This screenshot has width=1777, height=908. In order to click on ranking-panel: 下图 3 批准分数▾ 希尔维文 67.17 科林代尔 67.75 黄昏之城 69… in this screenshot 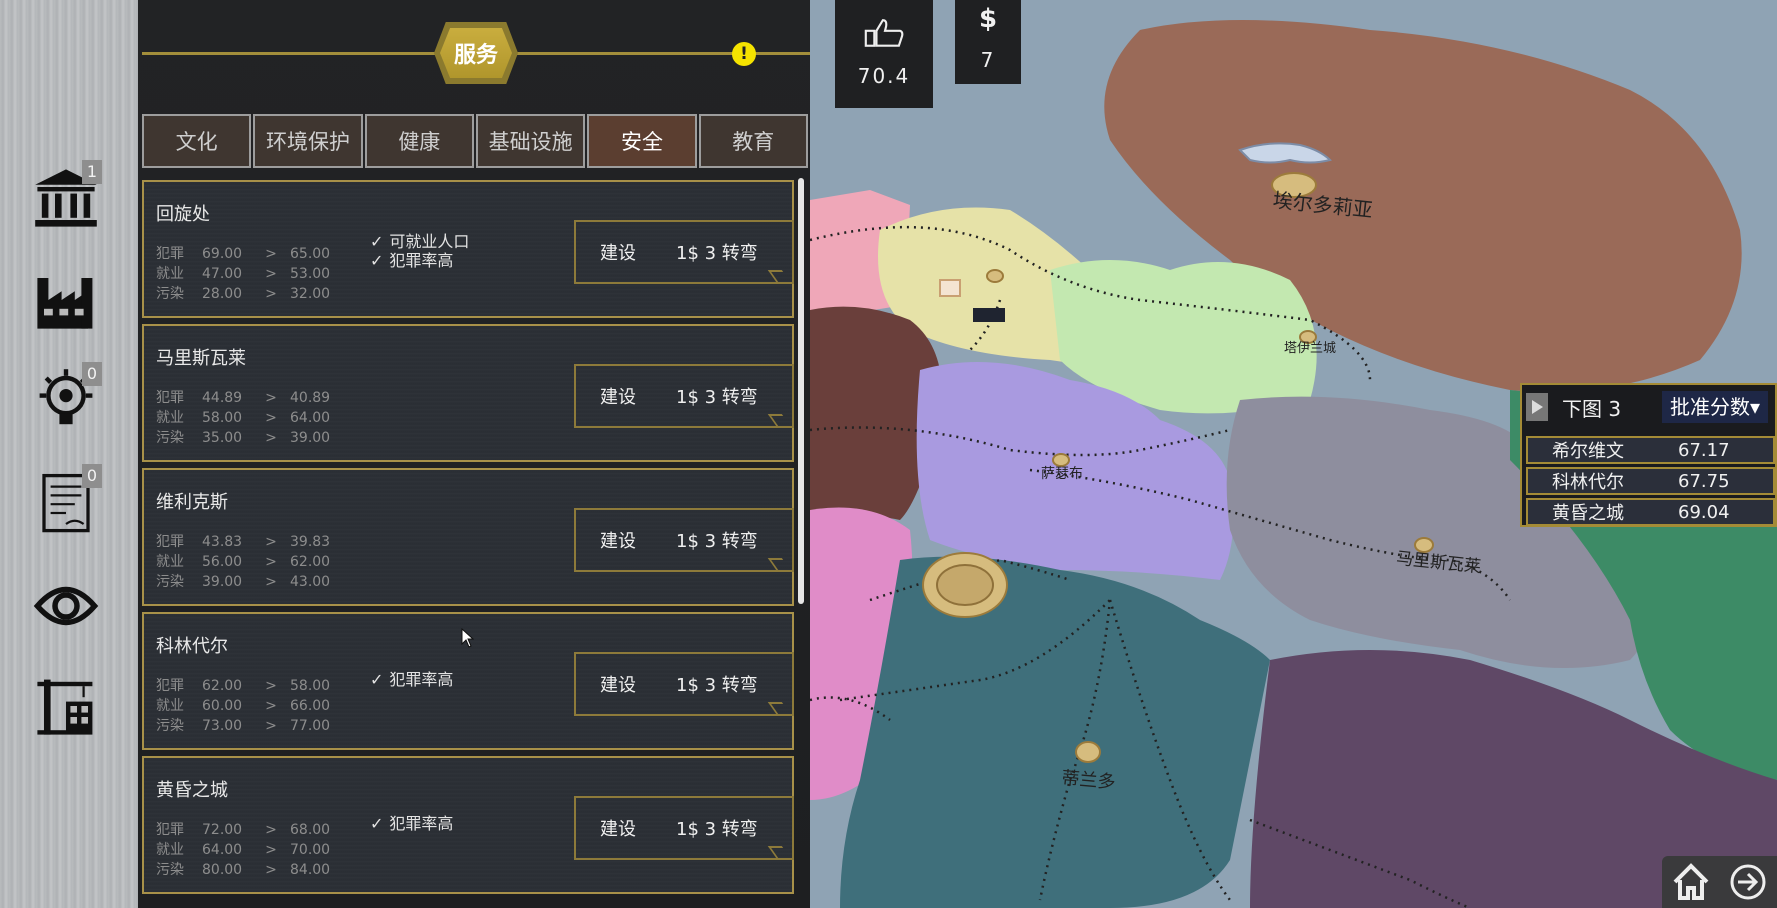, I will do `click(1648, 455)`.